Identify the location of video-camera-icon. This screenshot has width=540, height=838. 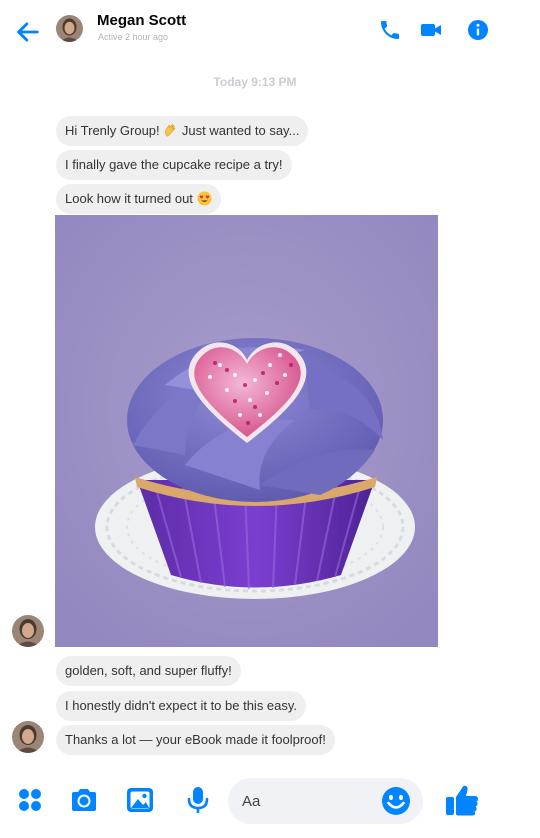
(431, 30).